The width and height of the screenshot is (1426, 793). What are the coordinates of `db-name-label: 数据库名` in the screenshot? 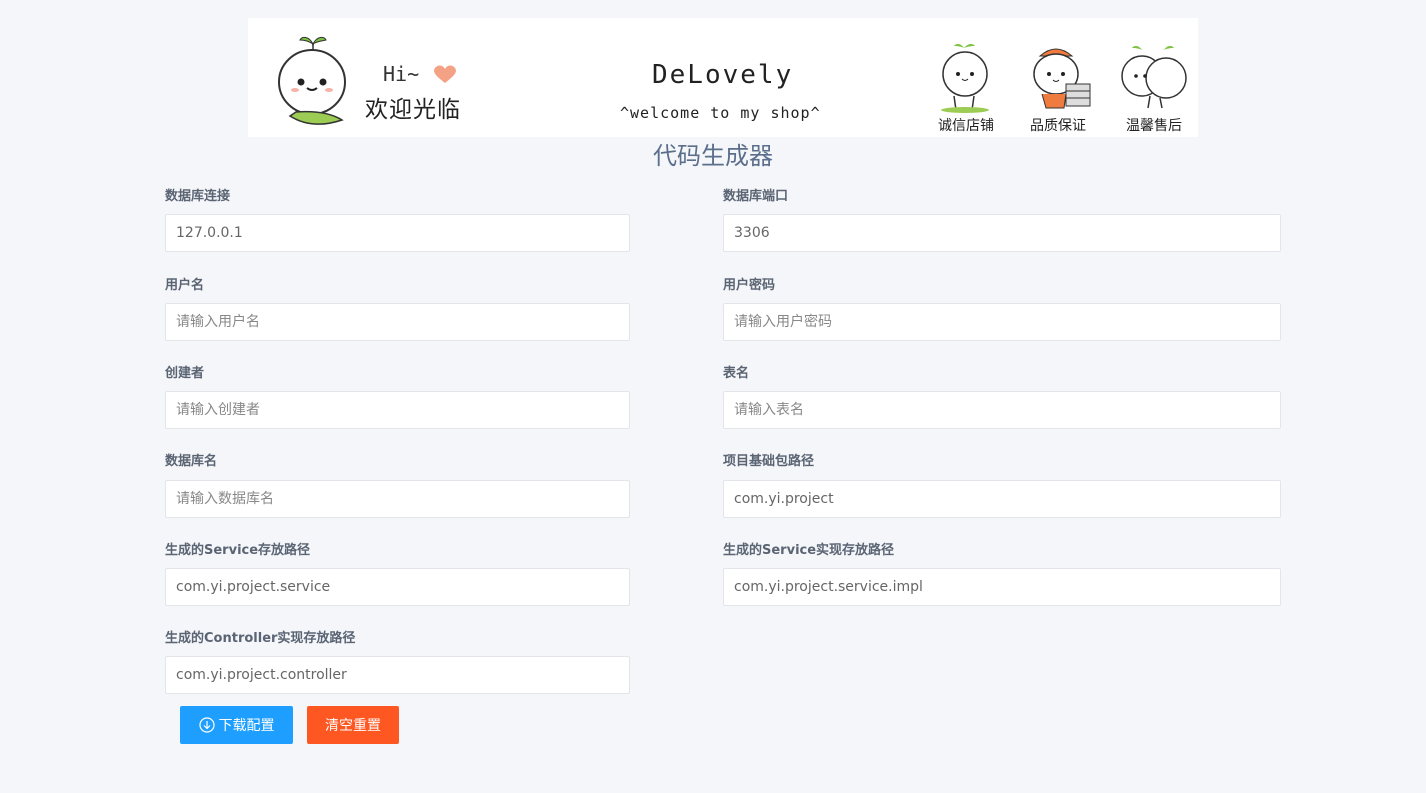 It's located at (191, 461).